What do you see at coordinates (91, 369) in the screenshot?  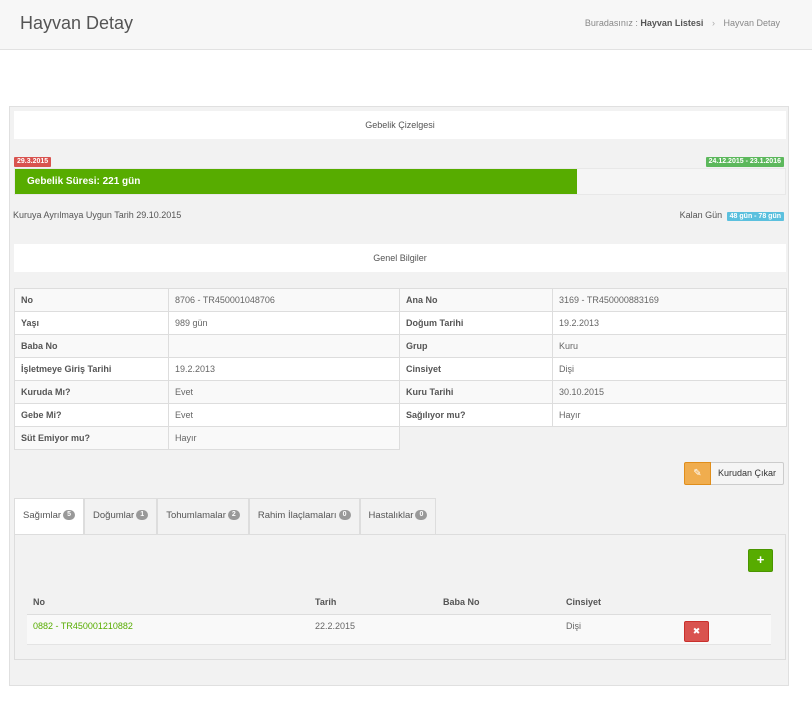 I see `info-key: İşletmeye Giriş Tarihi` at bounding box center [91, 369].